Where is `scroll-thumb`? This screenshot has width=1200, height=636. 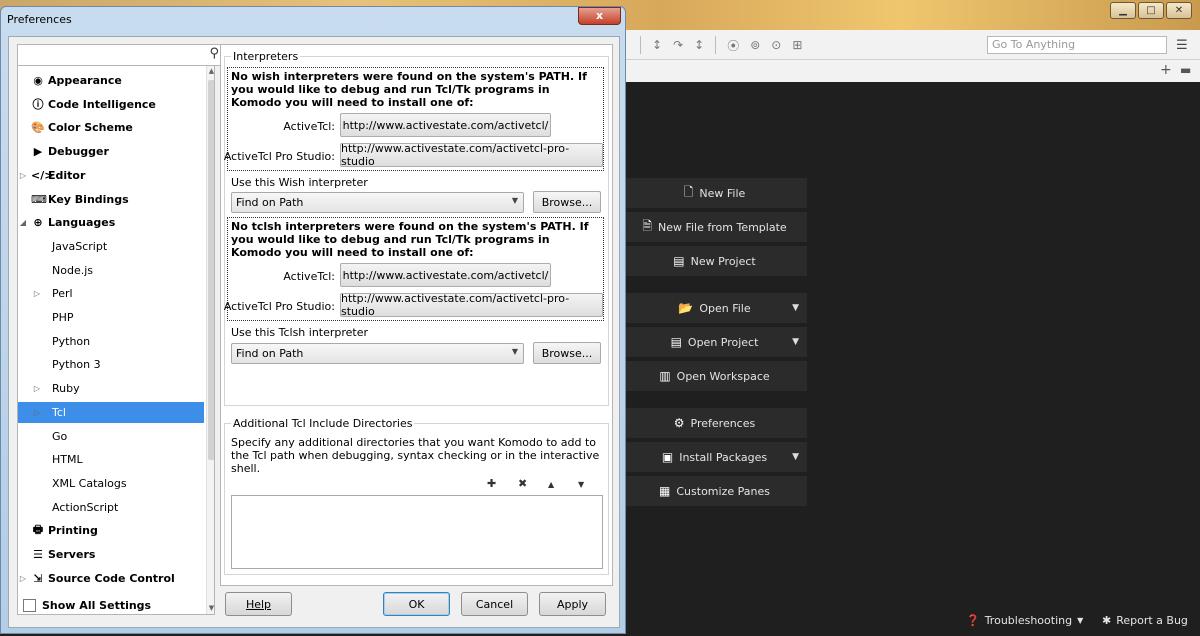
scroll-thumb is located at coordinates (211, 270).